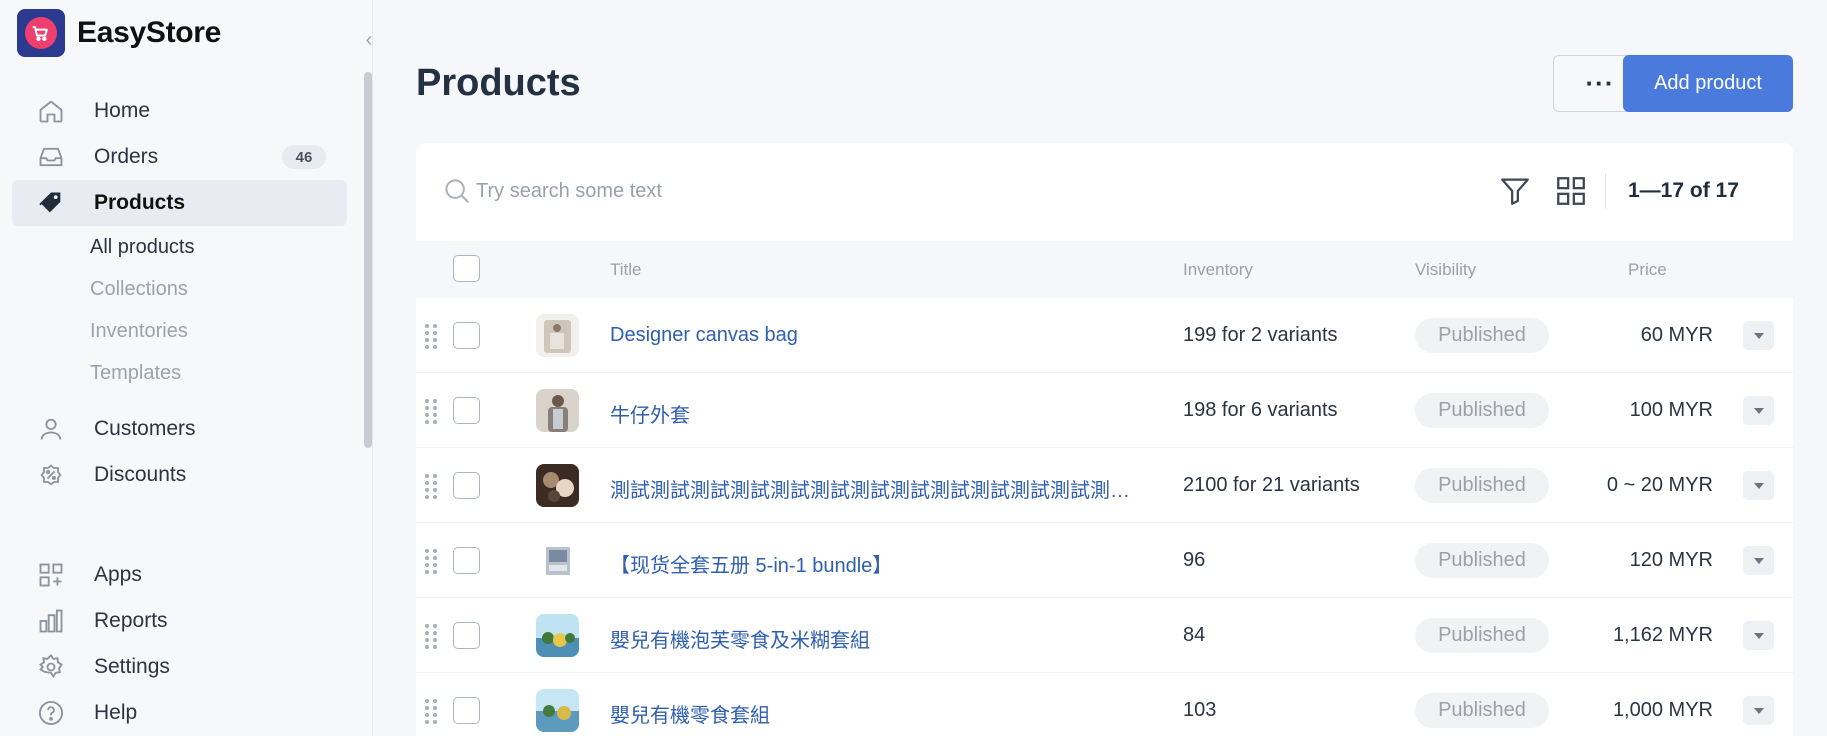 The height and width of the screenshot is (736, 1827). What do you see at coordinates (875, 488) in the screenshot?
I see `product-title-link: 測試測試測試測試測試測試測試測試測試測試測試測試測試測試測試測試測試測試` at bounding box center [875, 488].